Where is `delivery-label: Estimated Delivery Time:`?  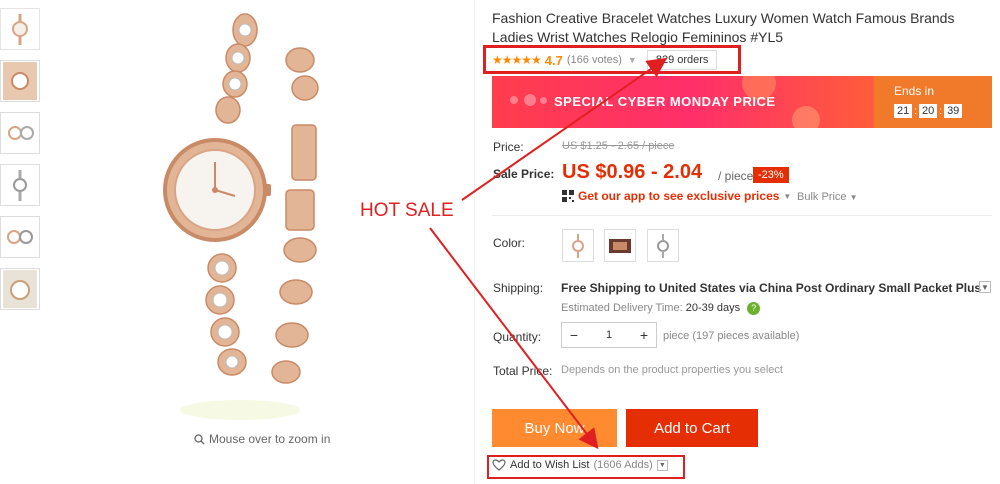
delivery-label: Estimated Delivery Time: is located at coordinates (622, 308).